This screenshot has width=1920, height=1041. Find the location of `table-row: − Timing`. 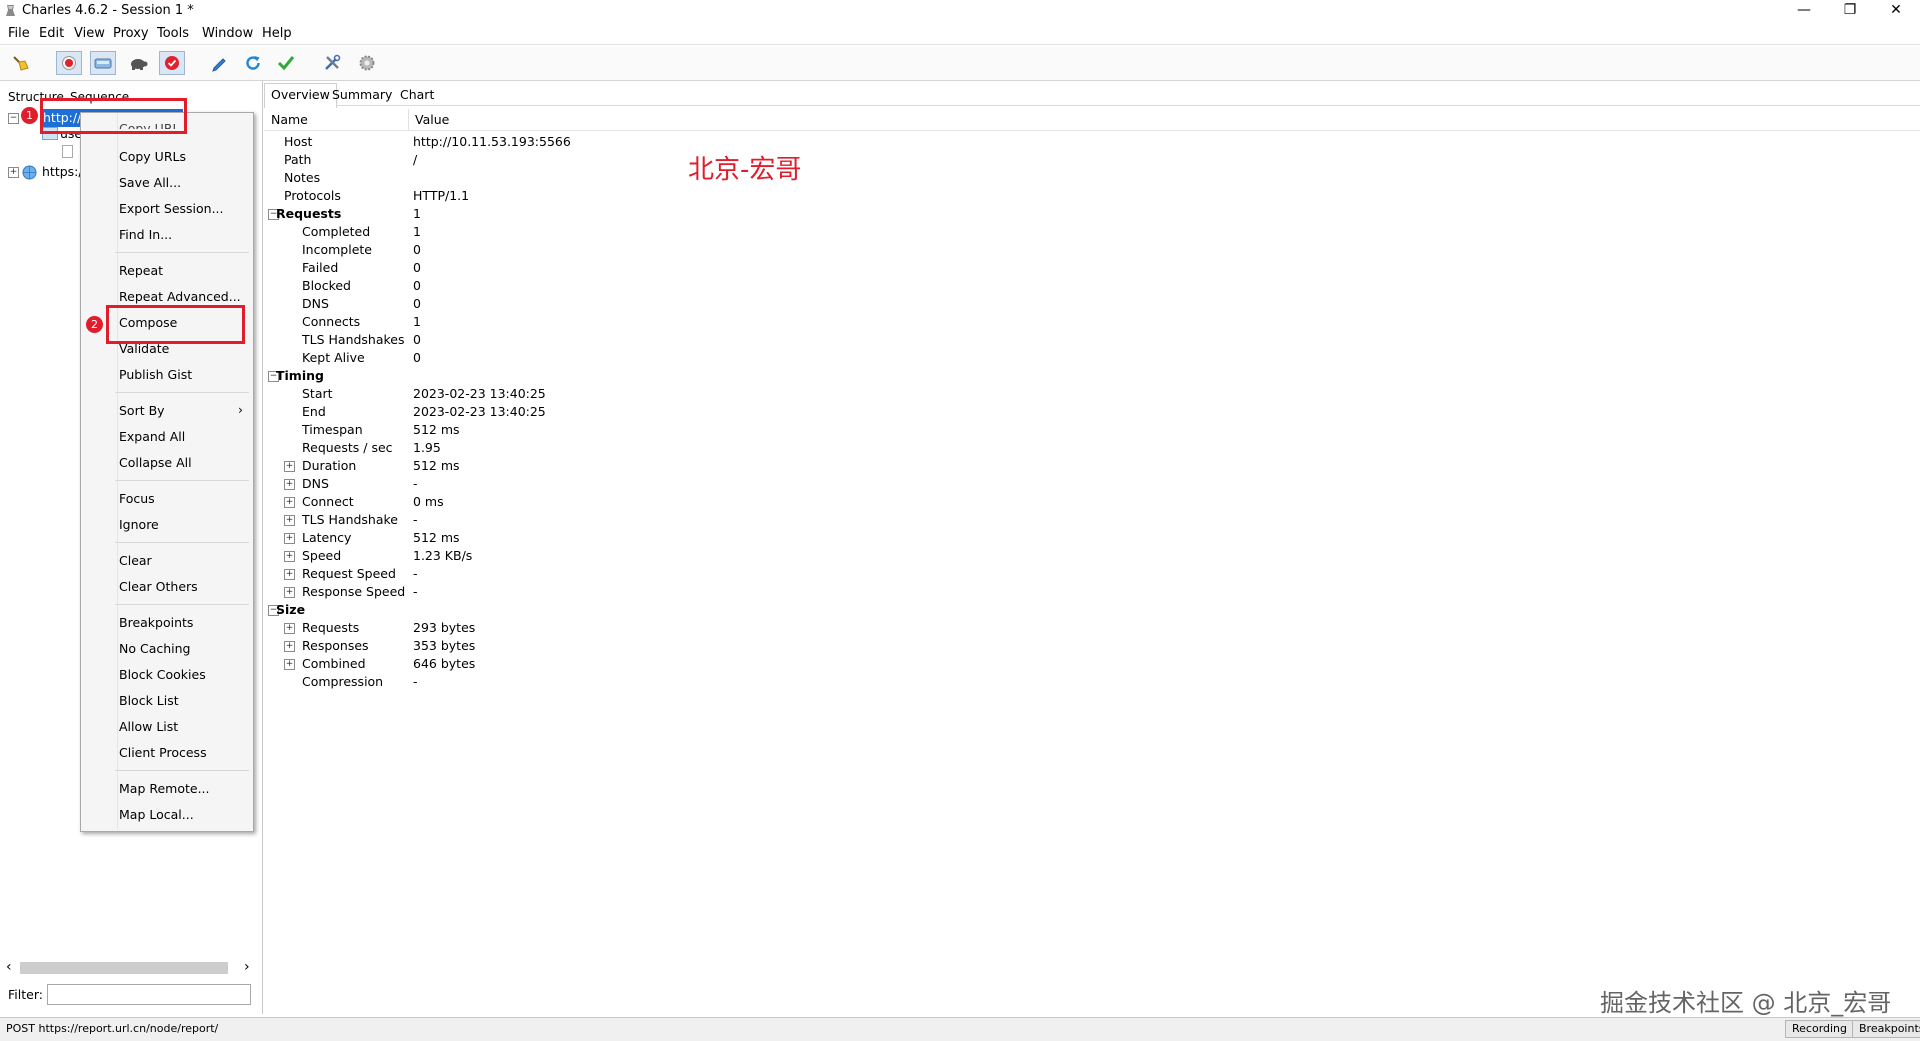

table-row: − Timing is located at coordinates (1092, 376).